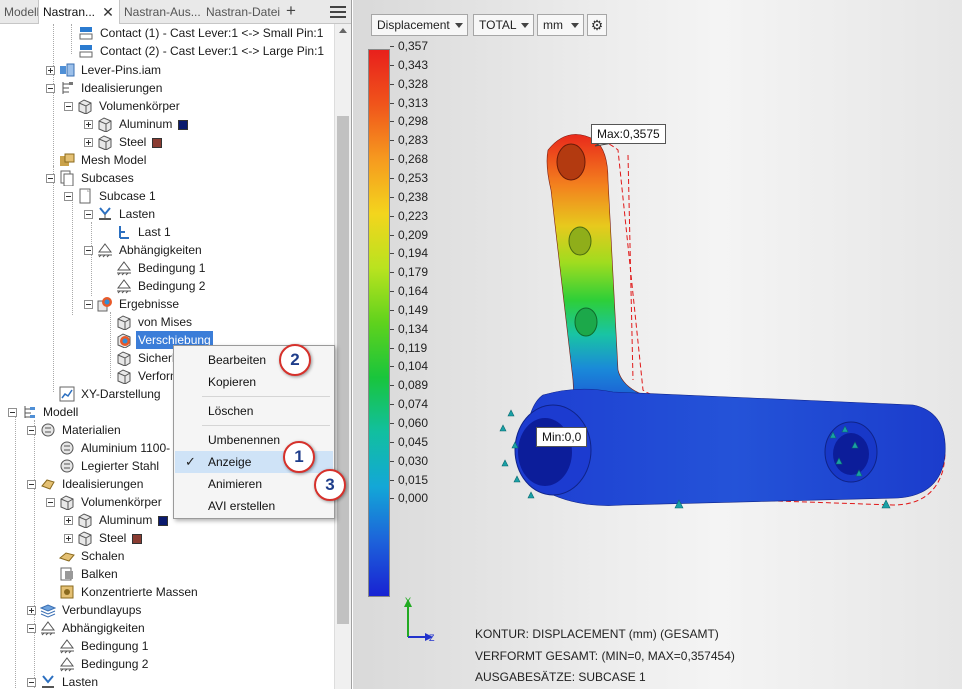 This screenshot has height=689, width=962. Describe the element at coordinates (419, 25) in the screenshot. I see `result-type-dropdown: Displacement` at that location.